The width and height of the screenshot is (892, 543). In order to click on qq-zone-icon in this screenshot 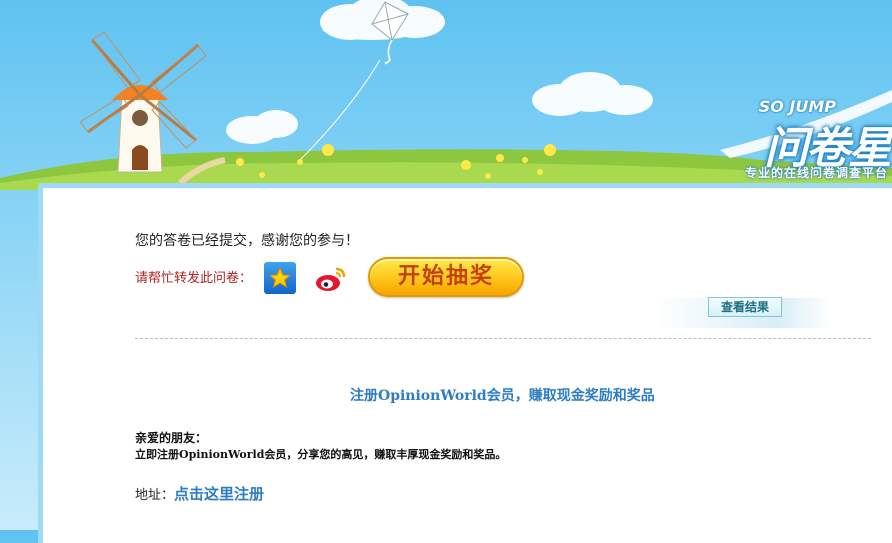, I will do `click(280, 278)`.